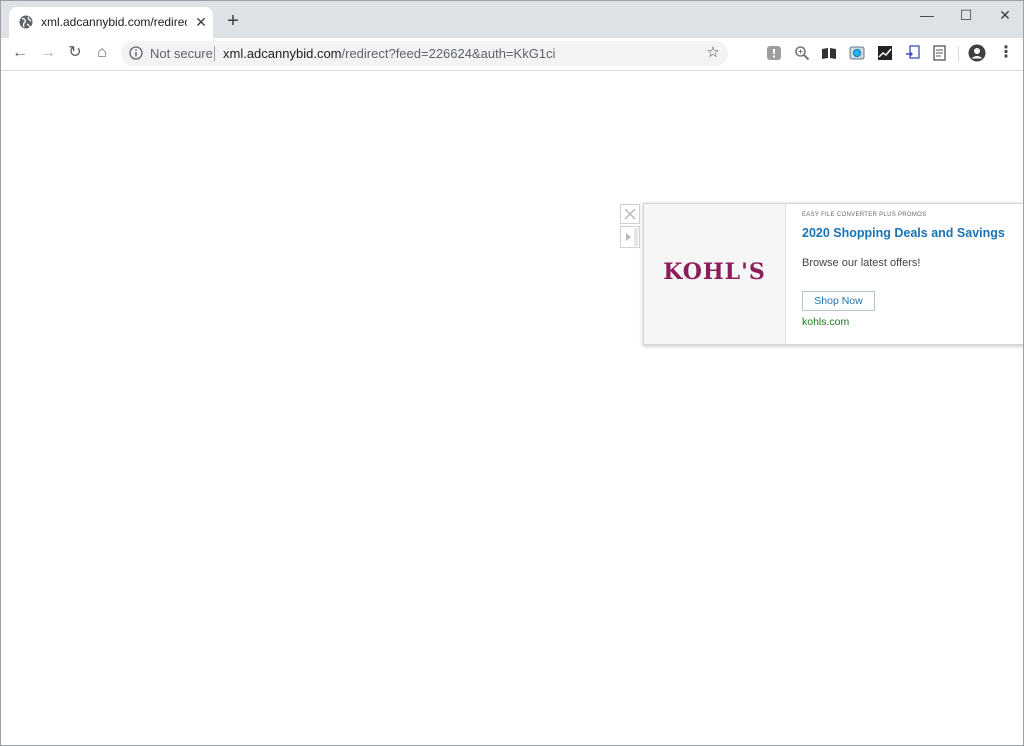 The width and height of the screenshot is (1024, 746). I want to click on chart-icon, so click(885, 53).